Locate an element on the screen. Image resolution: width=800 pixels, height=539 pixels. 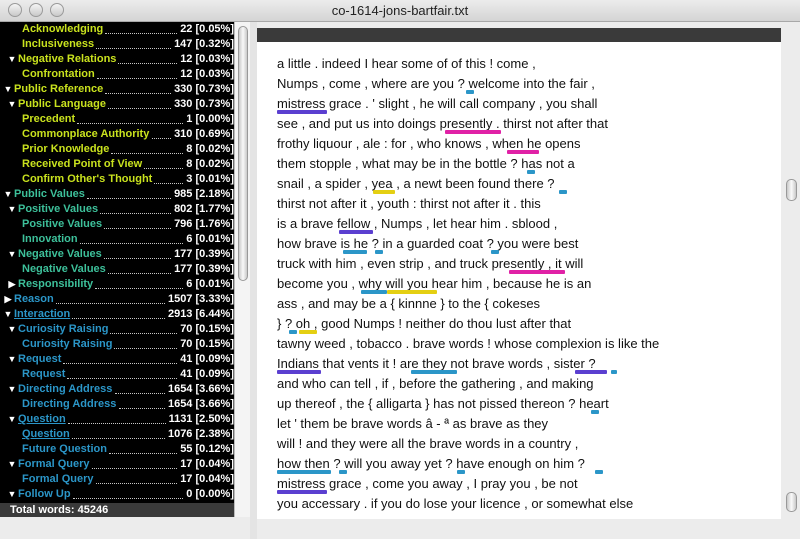
category-row: Acknowledging 22 [0.05%] is located at coordinates (117, 29).